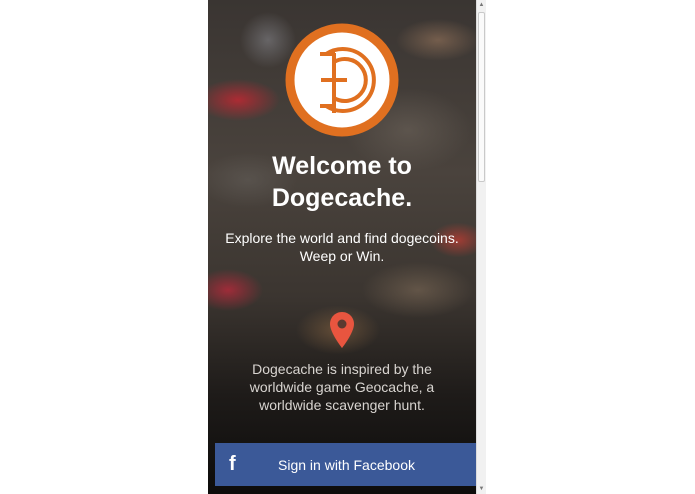 This screenshot has height=494, width=695. Describe the element at coordinates (481, 97) in the screenshot. I see `scrollbar-thumb` at that location.